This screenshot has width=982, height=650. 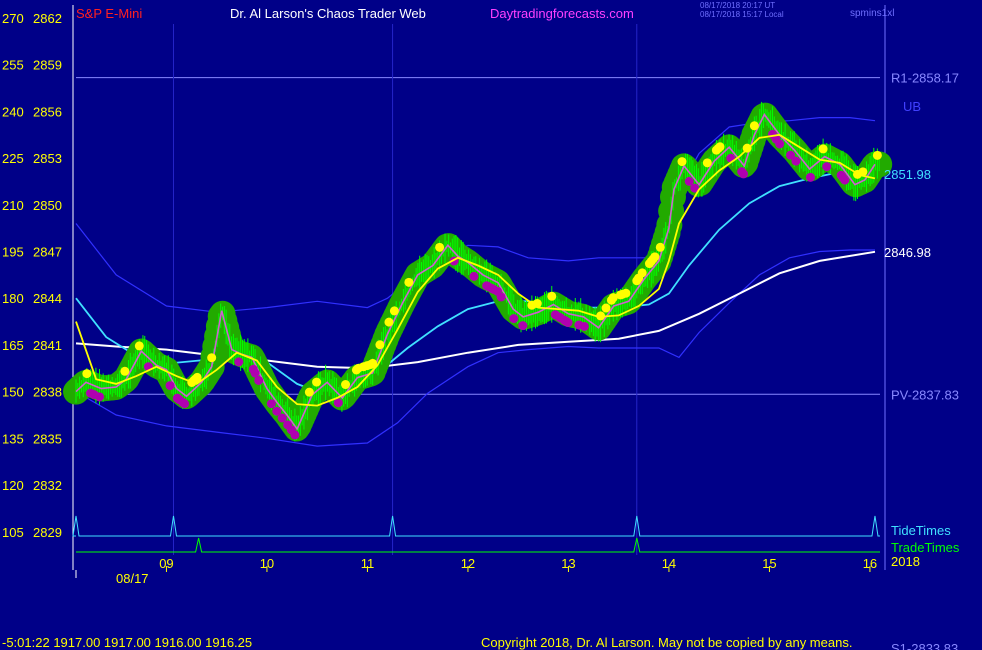 What do you see at coordinates (166, 563) in the screenshot?
I see `x-tick-label: 09` at bounding box center [166, 563].